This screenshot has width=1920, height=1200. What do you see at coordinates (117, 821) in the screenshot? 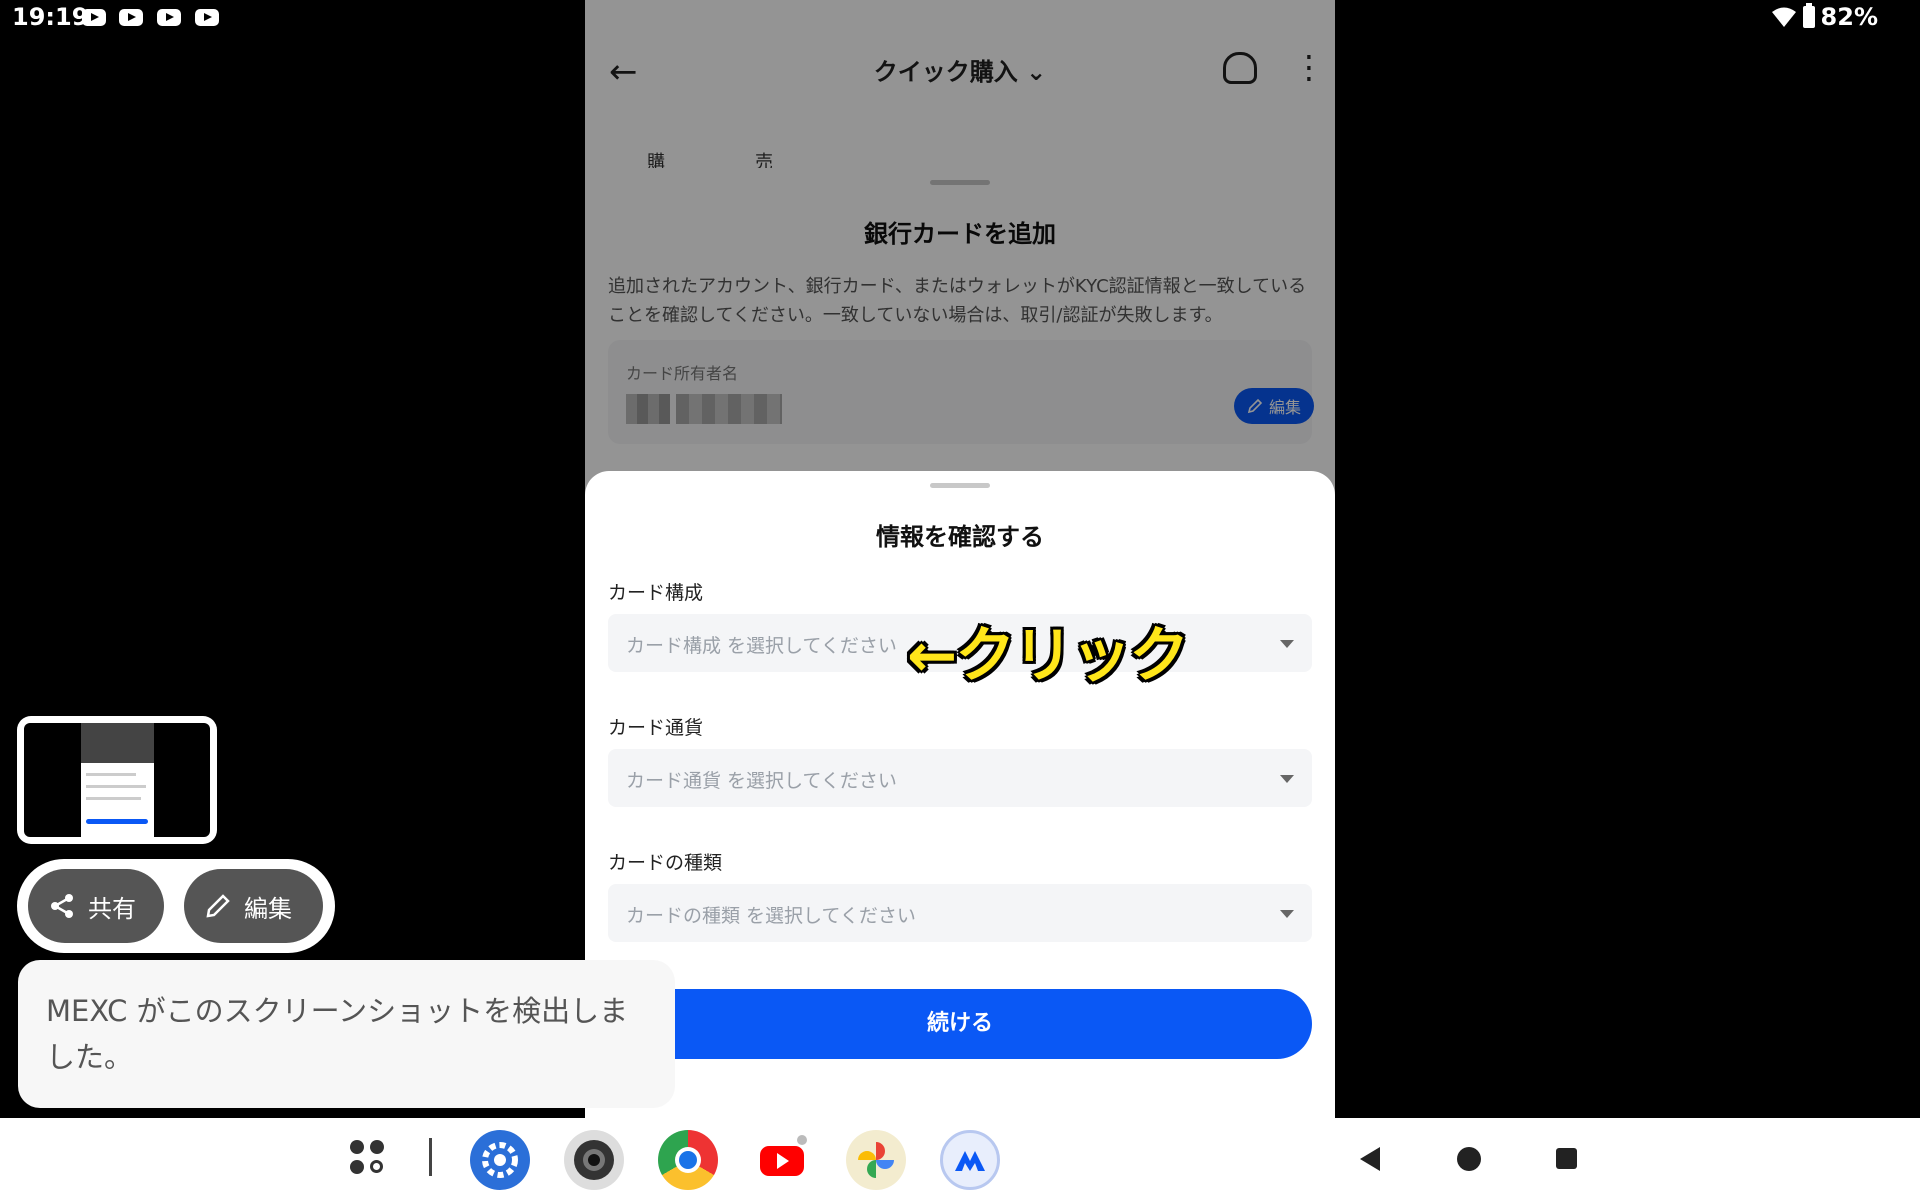
I see `preview-button` at bounding box center [117, 821].